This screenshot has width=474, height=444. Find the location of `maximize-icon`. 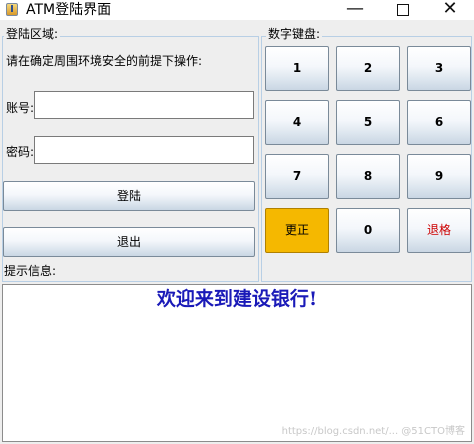

maximize-icon is located at coordinates (403, 10).